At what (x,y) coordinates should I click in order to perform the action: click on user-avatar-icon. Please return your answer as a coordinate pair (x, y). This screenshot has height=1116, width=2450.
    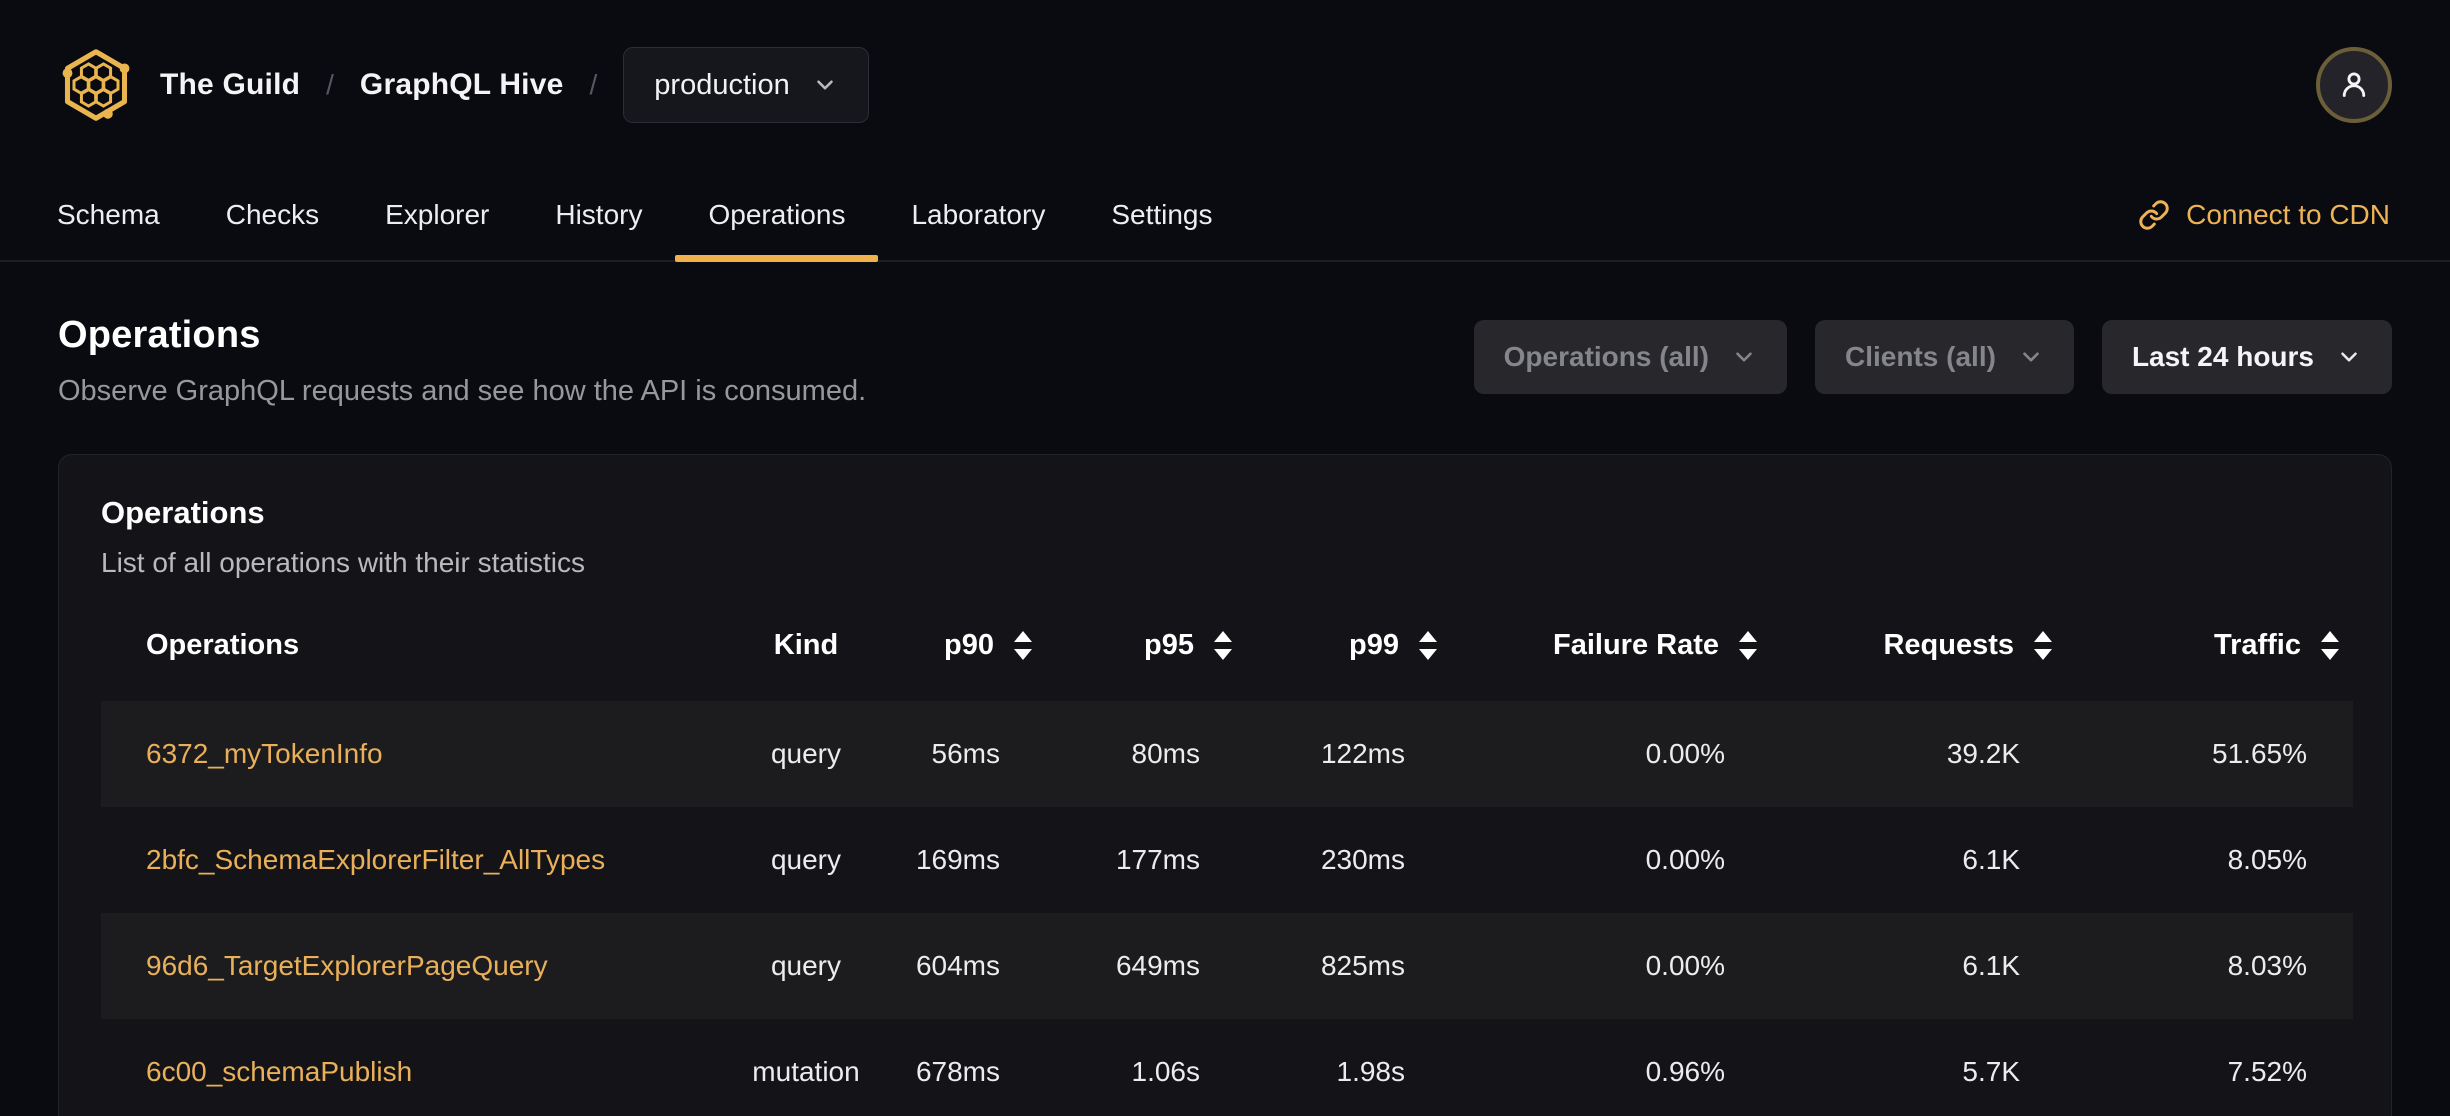
    Looking at the image, I should click on (2354, 84).